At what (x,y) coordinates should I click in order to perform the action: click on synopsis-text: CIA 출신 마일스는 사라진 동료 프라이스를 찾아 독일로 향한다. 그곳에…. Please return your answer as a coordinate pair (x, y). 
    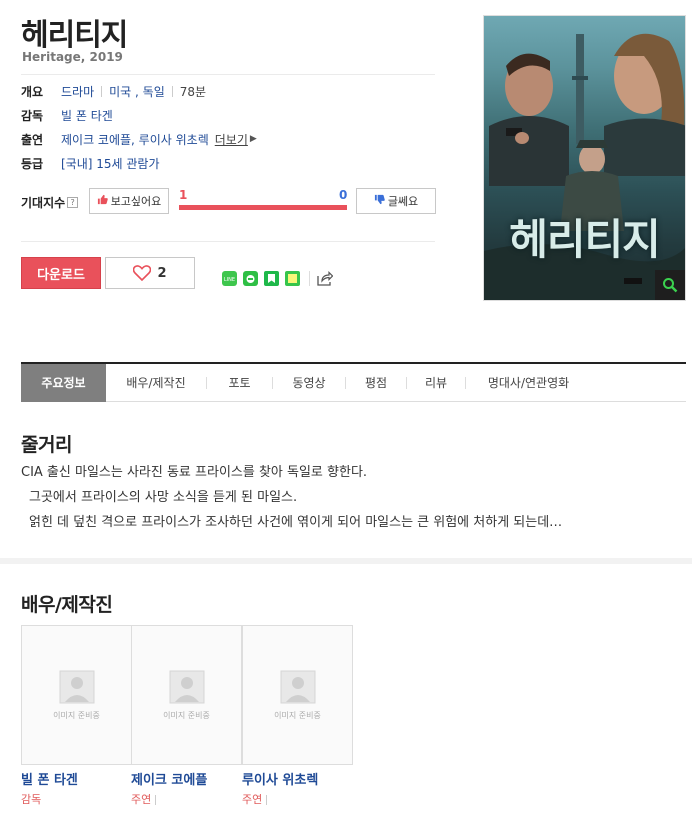
    Looking at the image, I should click on (351, 497).